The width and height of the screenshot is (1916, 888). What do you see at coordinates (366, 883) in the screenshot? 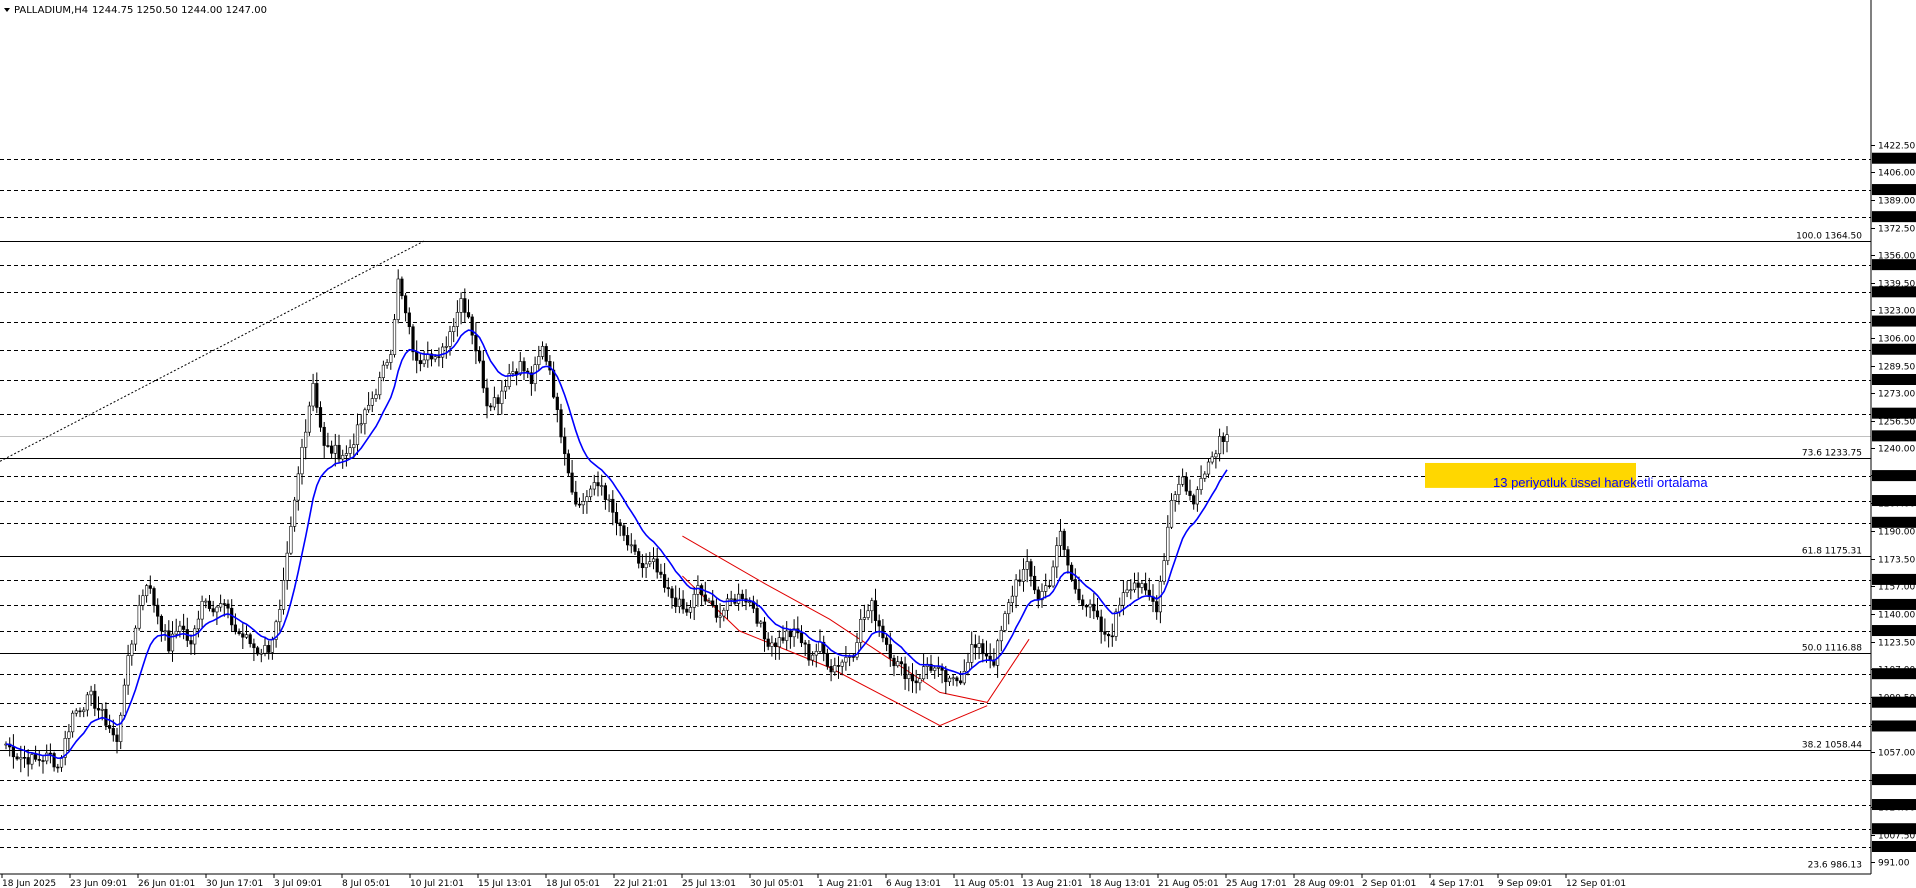
I see `x-tick-label: 8 Jul 05:01` at bounding box center [366, 883].